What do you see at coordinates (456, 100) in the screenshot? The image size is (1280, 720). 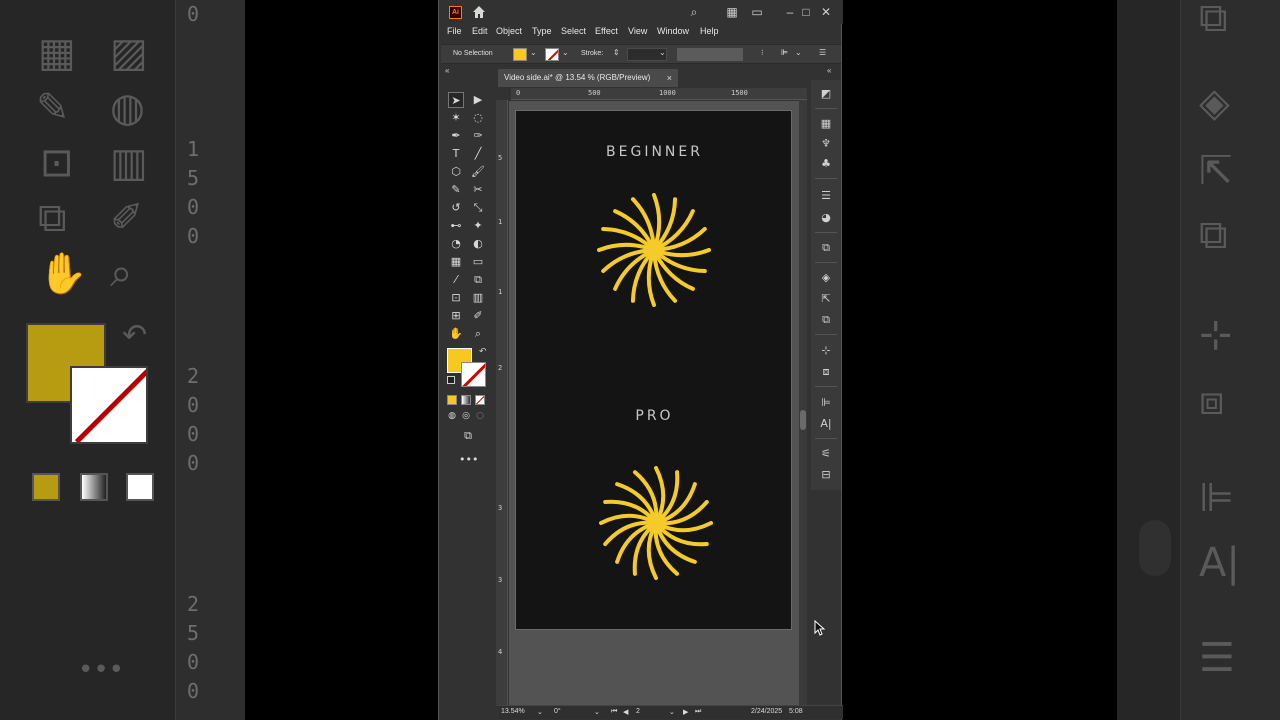 I see `selection-tool-icon: ➤` at bounding box center [456, 100].